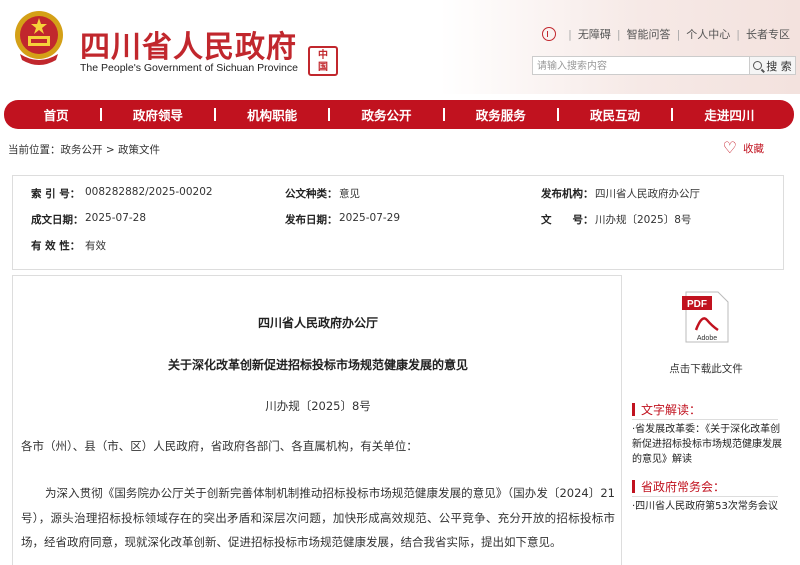 The image size is (800, 565). I want to click on publish-date-value: 2025-07-29, so click(370, 218).